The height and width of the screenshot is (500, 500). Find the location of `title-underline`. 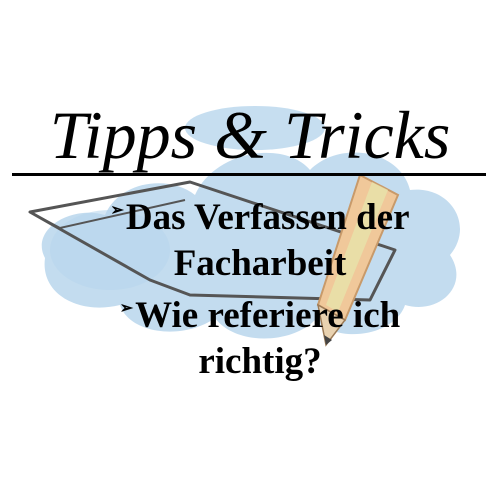

title-underline is located at coordinates (249, 174).